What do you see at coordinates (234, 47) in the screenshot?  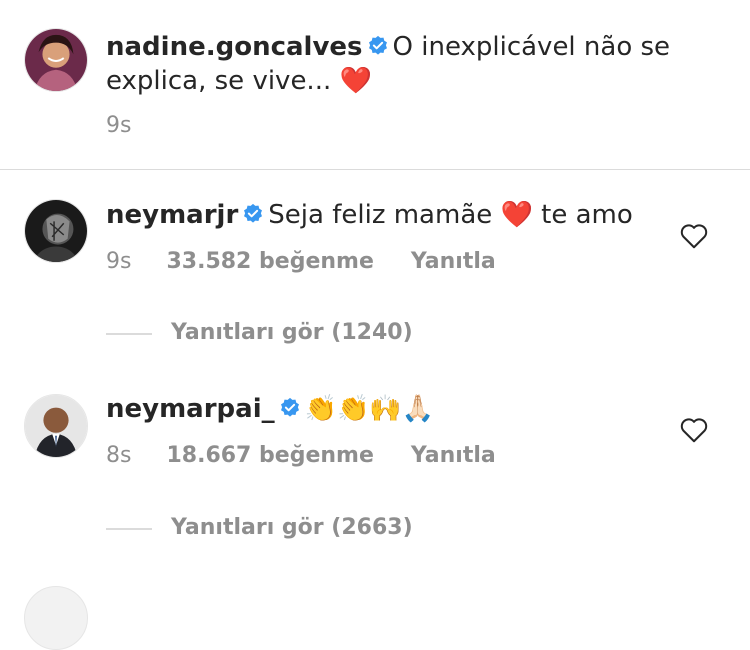 I see `caption-username: nadine.goncalves` at bounding box center [234, 47].